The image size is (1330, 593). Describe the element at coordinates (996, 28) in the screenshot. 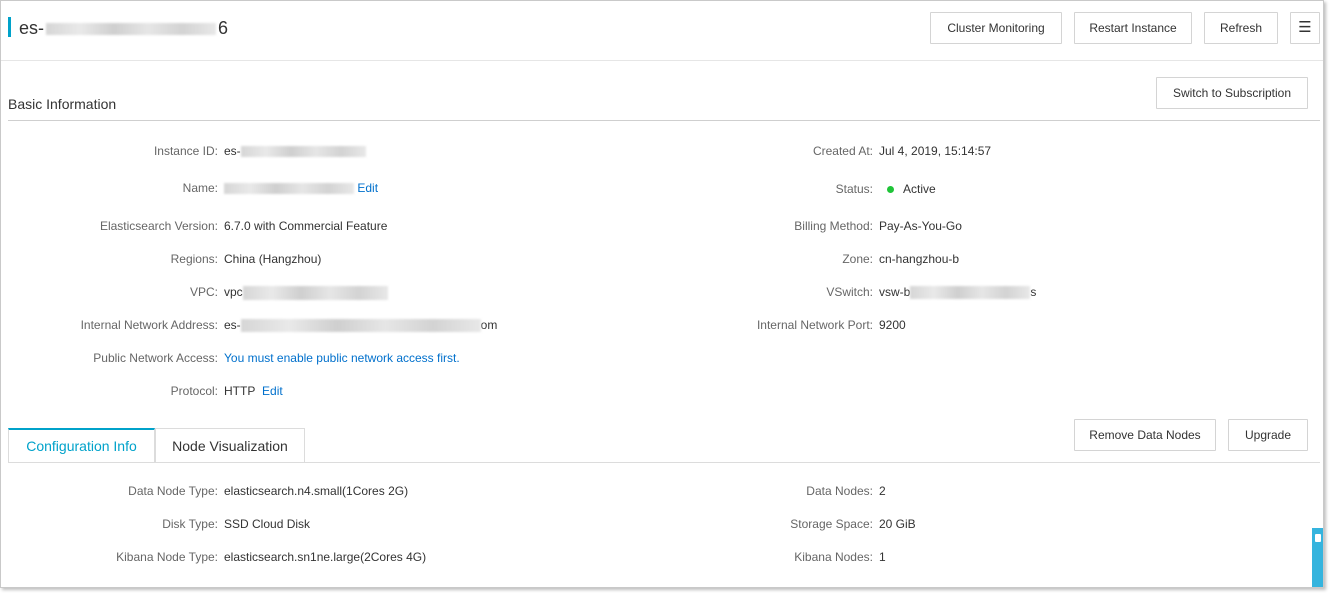

I see `cluster-monitoring-button: Cluster Monitoring` at that location.